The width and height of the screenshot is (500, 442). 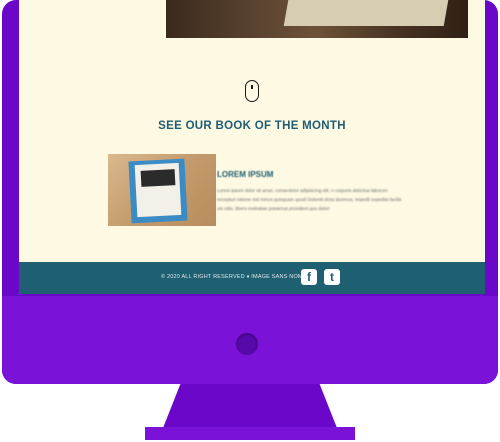 I want to click on section-title: SEE OUR BOOK OF THE MONTH, so click(x=252, y=126).